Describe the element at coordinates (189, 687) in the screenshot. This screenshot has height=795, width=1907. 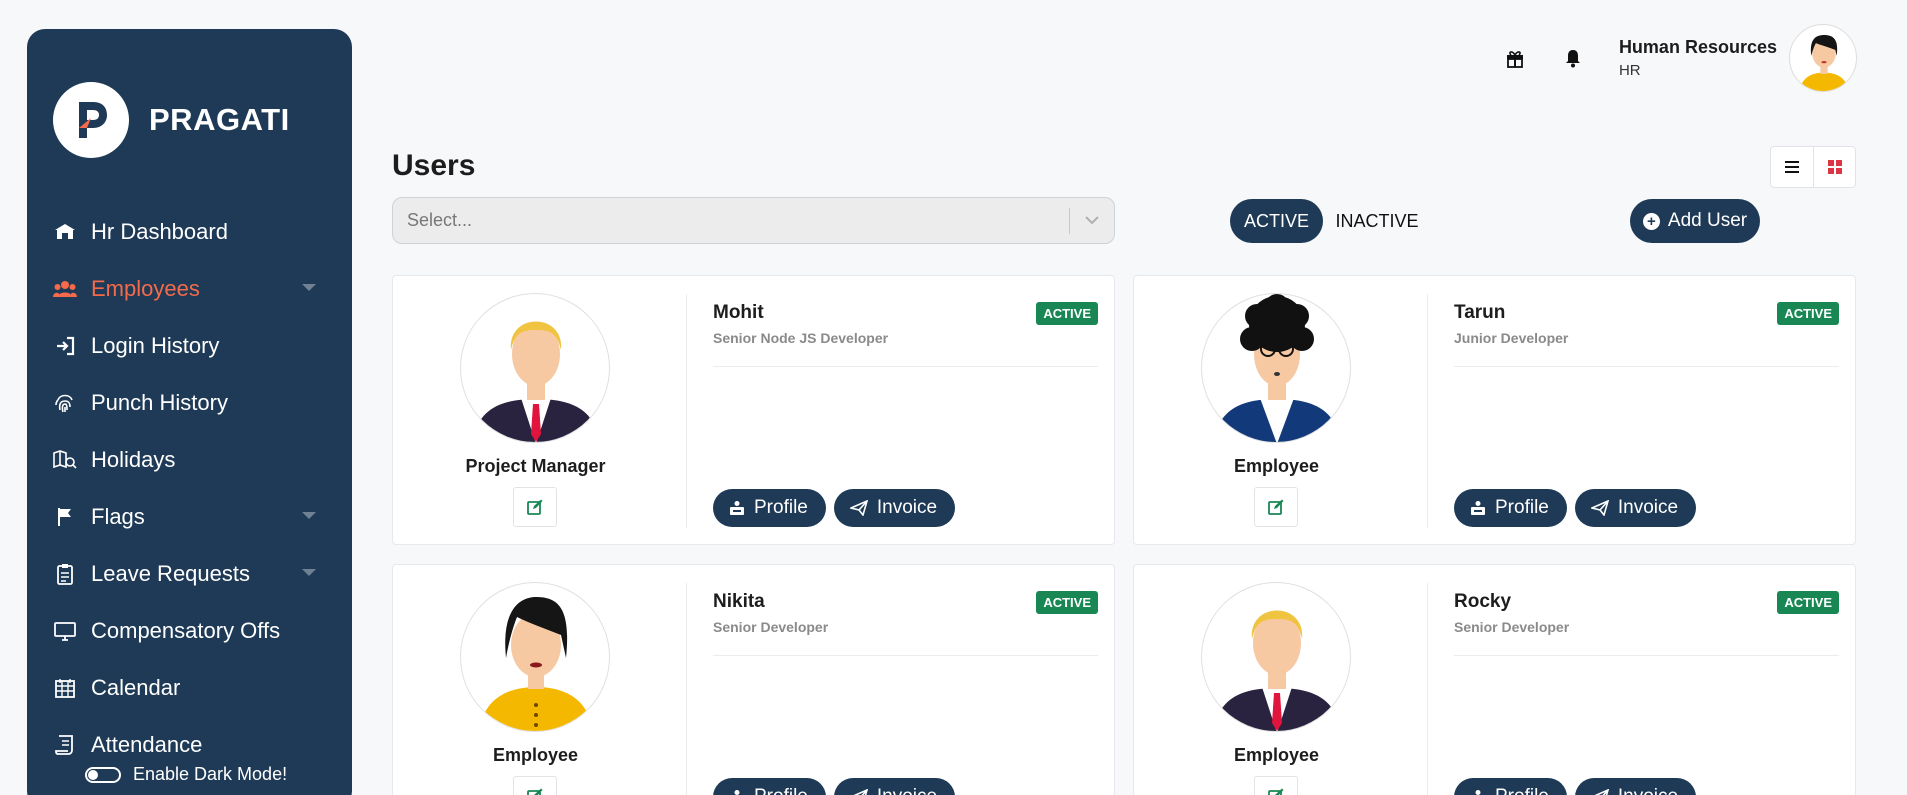
I see `sidebar-item-calendar: Calendar` at that location.